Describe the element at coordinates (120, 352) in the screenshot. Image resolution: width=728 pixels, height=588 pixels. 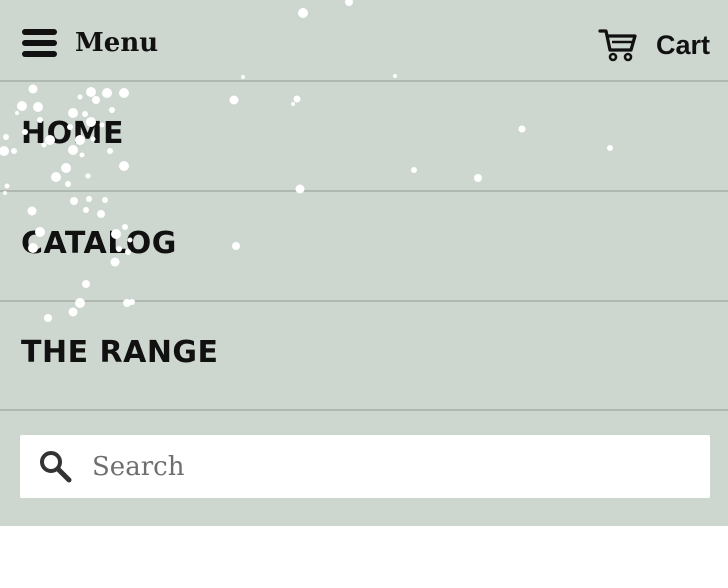
I see `nav-item-label: THE RANGE` at that location.